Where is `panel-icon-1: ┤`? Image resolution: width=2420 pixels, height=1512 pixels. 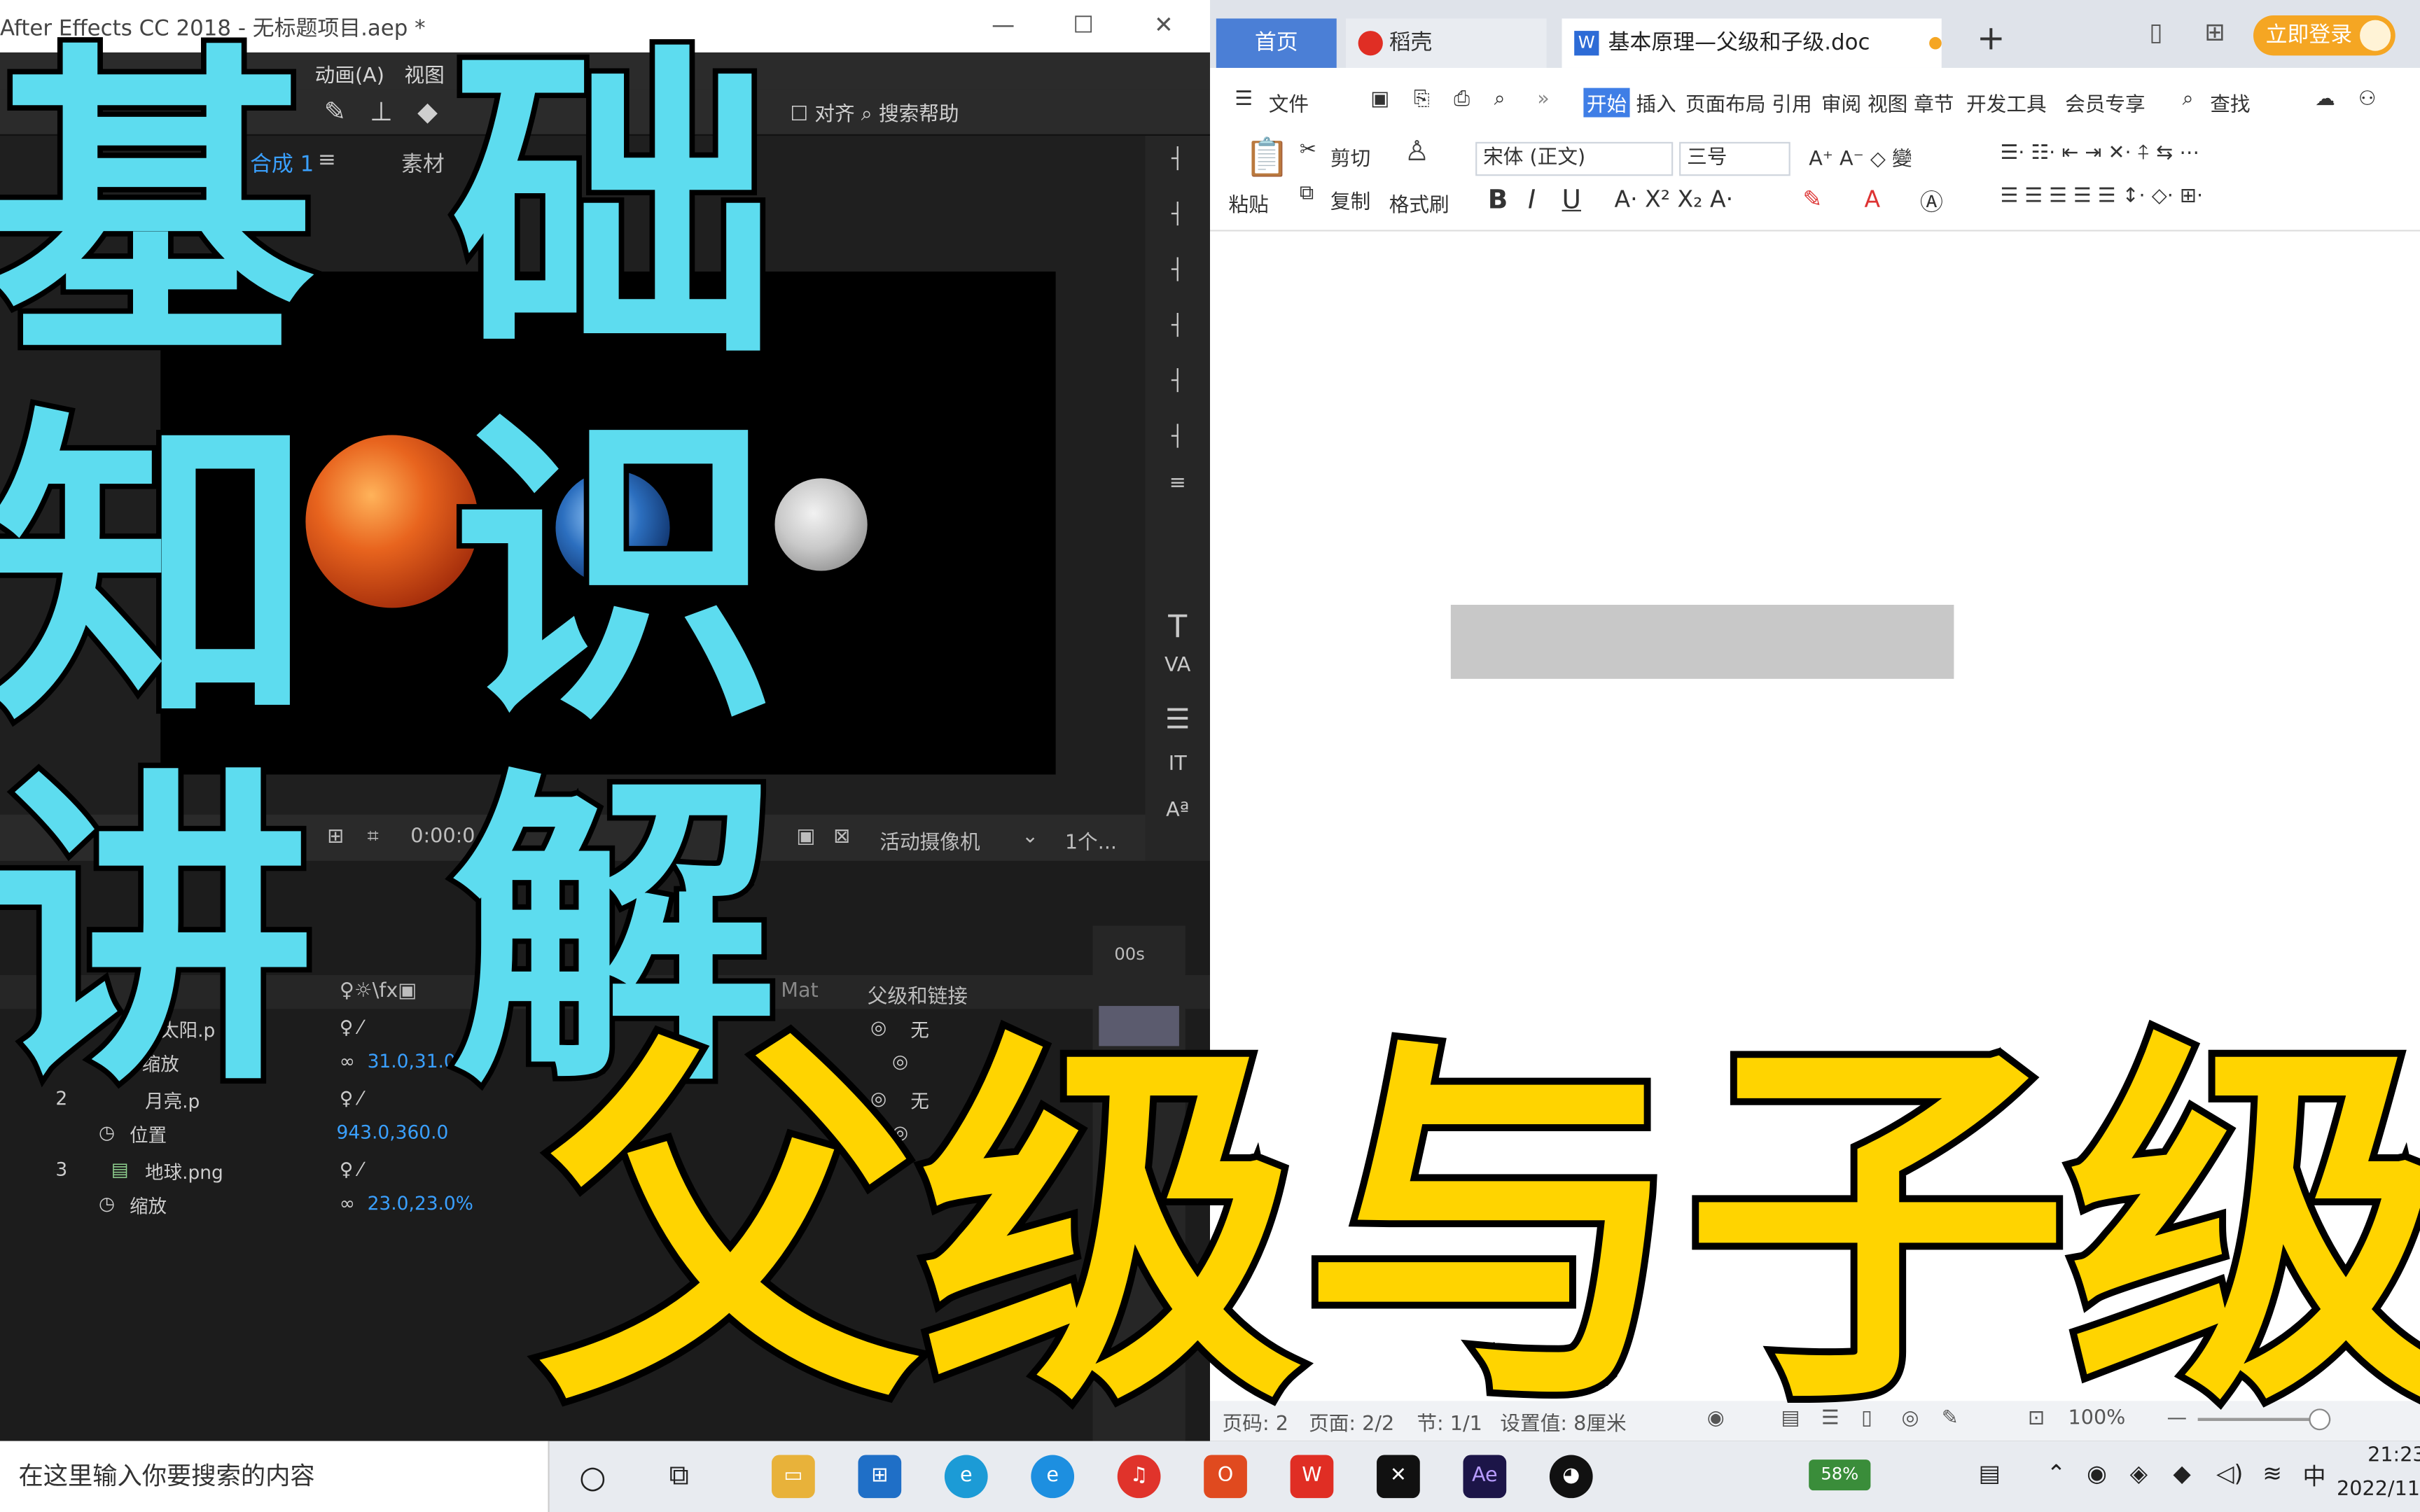
panel-icon-1: ┤ is located at coordinates (1177, 160).